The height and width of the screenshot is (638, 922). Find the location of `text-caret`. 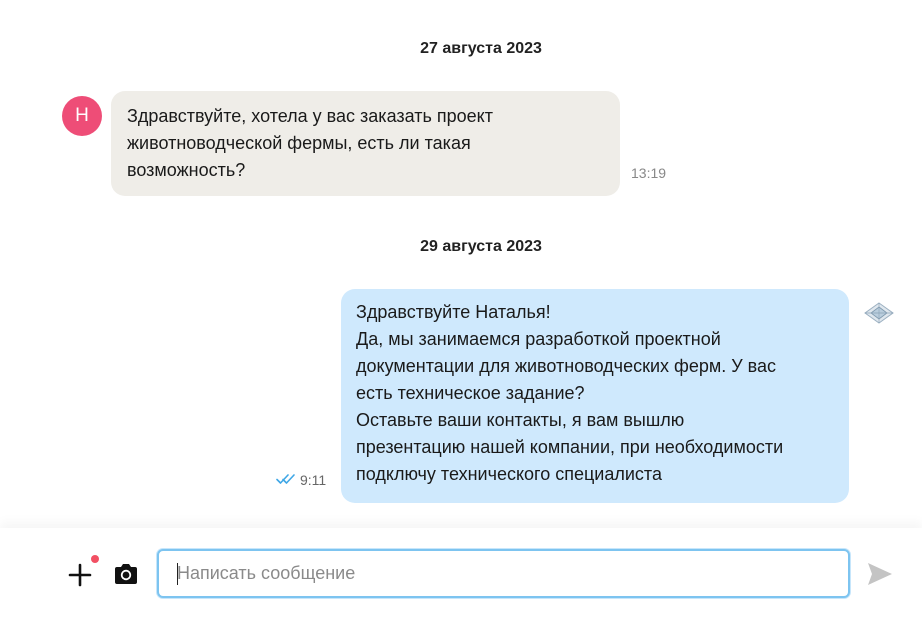

text-caret is located at coordinates (177, 574).